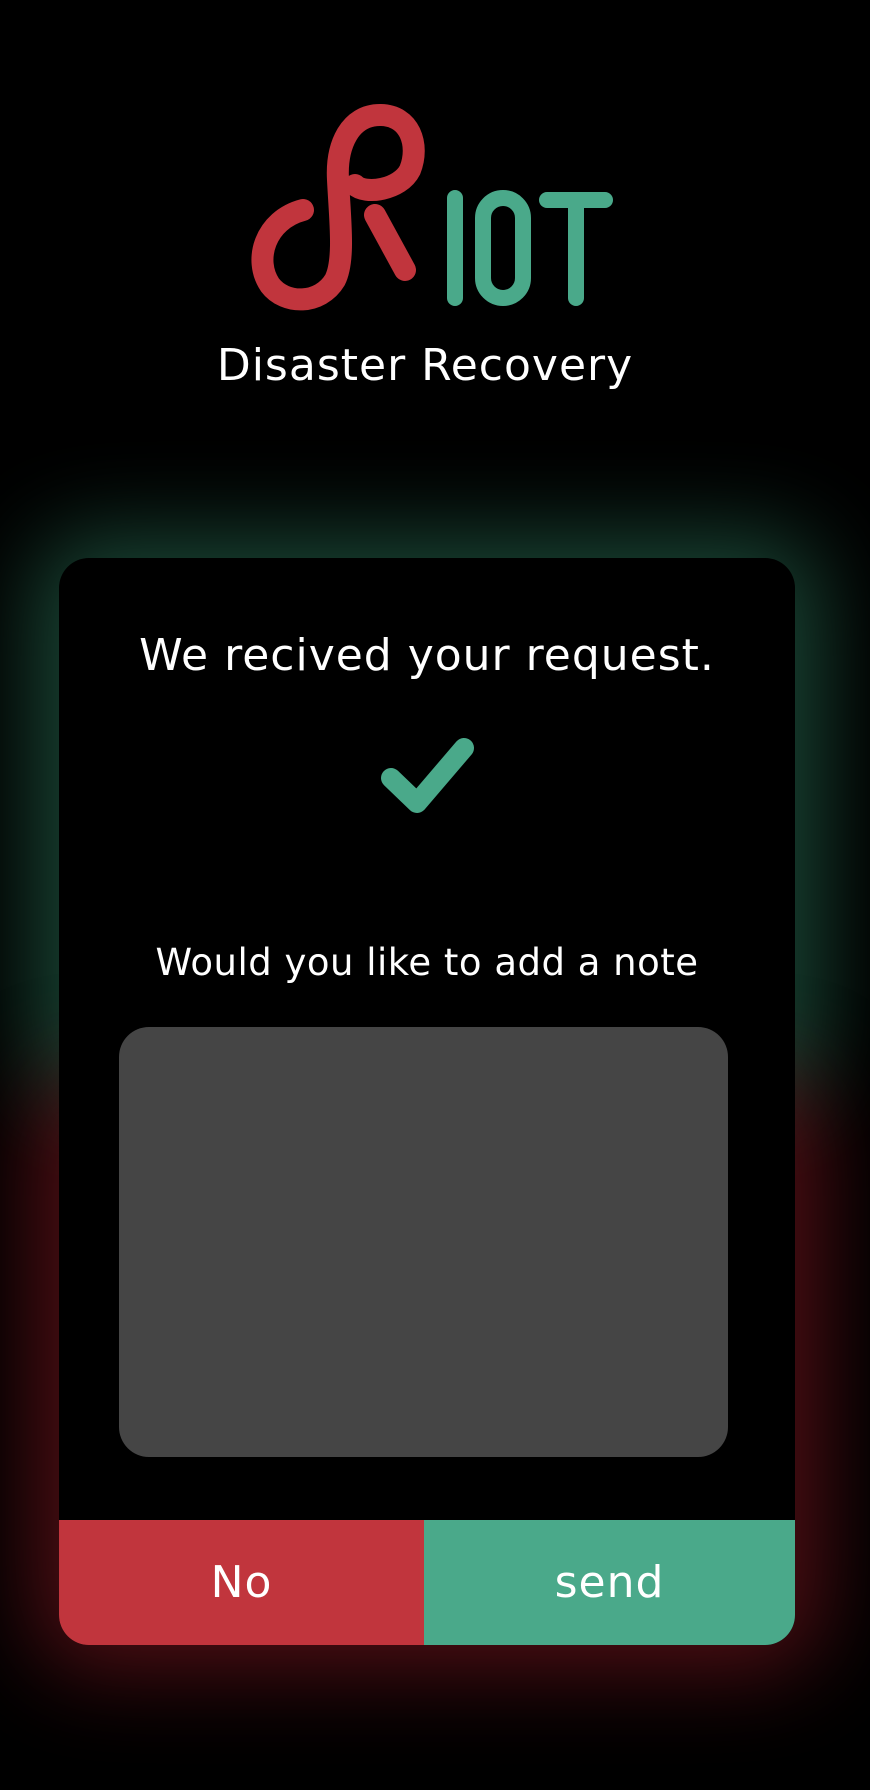 This screenshot has width=870, height=1790. Describe the element at coordinates (427, 962) in the screenshot. I see `note-label: Would you like to add a note` at that location.